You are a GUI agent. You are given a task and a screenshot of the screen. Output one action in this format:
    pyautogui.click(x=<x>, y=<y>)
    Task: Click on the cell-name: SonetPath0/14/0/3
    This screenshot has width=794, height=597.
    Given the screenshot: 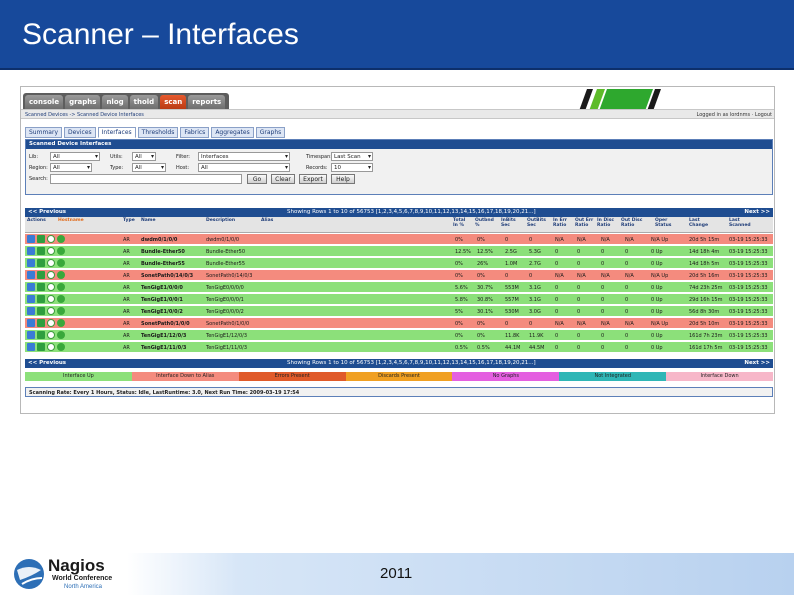 What is the action you would take?
    pyautogui.click(x=167, y=276)
    